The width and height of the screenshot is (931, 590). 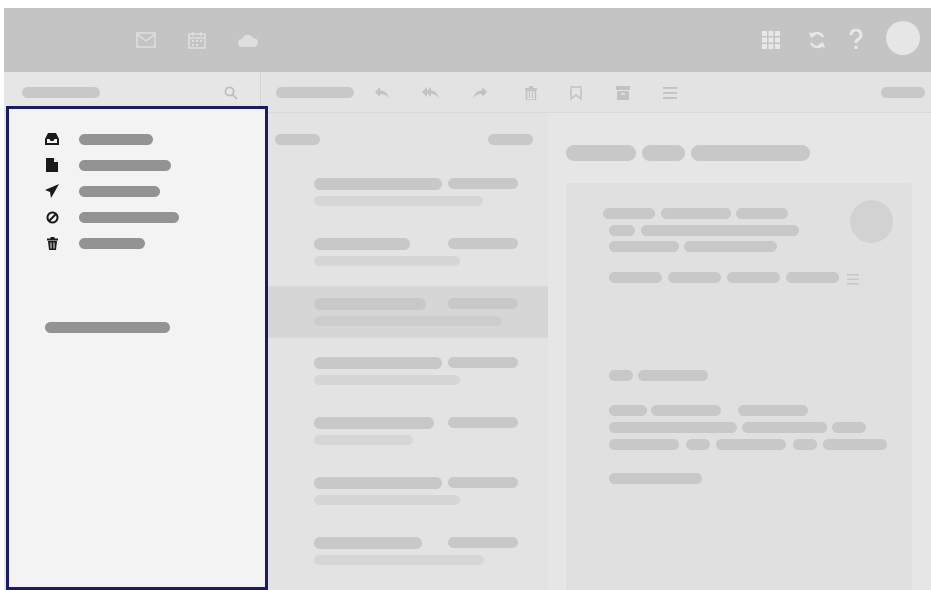 I want to click on reply-icon, so click(x=382, y=93).